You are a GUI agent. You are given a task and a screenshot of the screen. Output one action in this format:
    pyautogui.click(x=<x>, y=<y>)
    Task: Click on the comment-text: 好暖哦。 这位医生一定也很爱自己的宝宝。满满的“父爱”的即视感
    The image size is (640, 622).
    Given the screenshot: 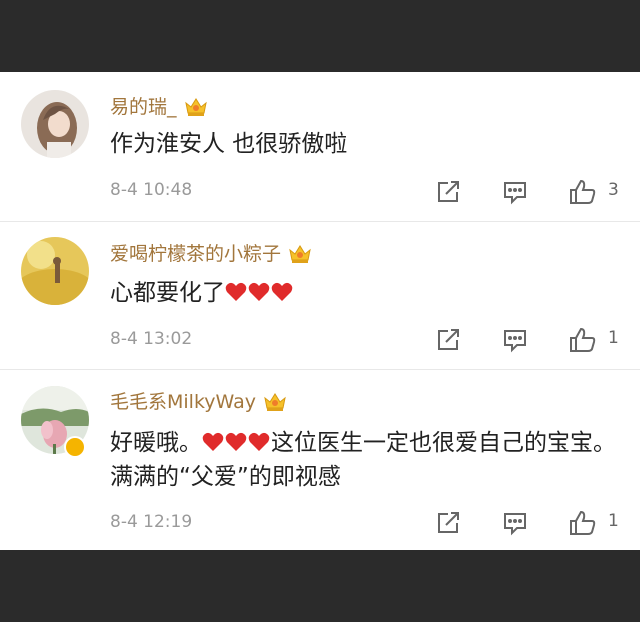 What is the action you would take?
    pyautogui.click(x=363, y=459)
    